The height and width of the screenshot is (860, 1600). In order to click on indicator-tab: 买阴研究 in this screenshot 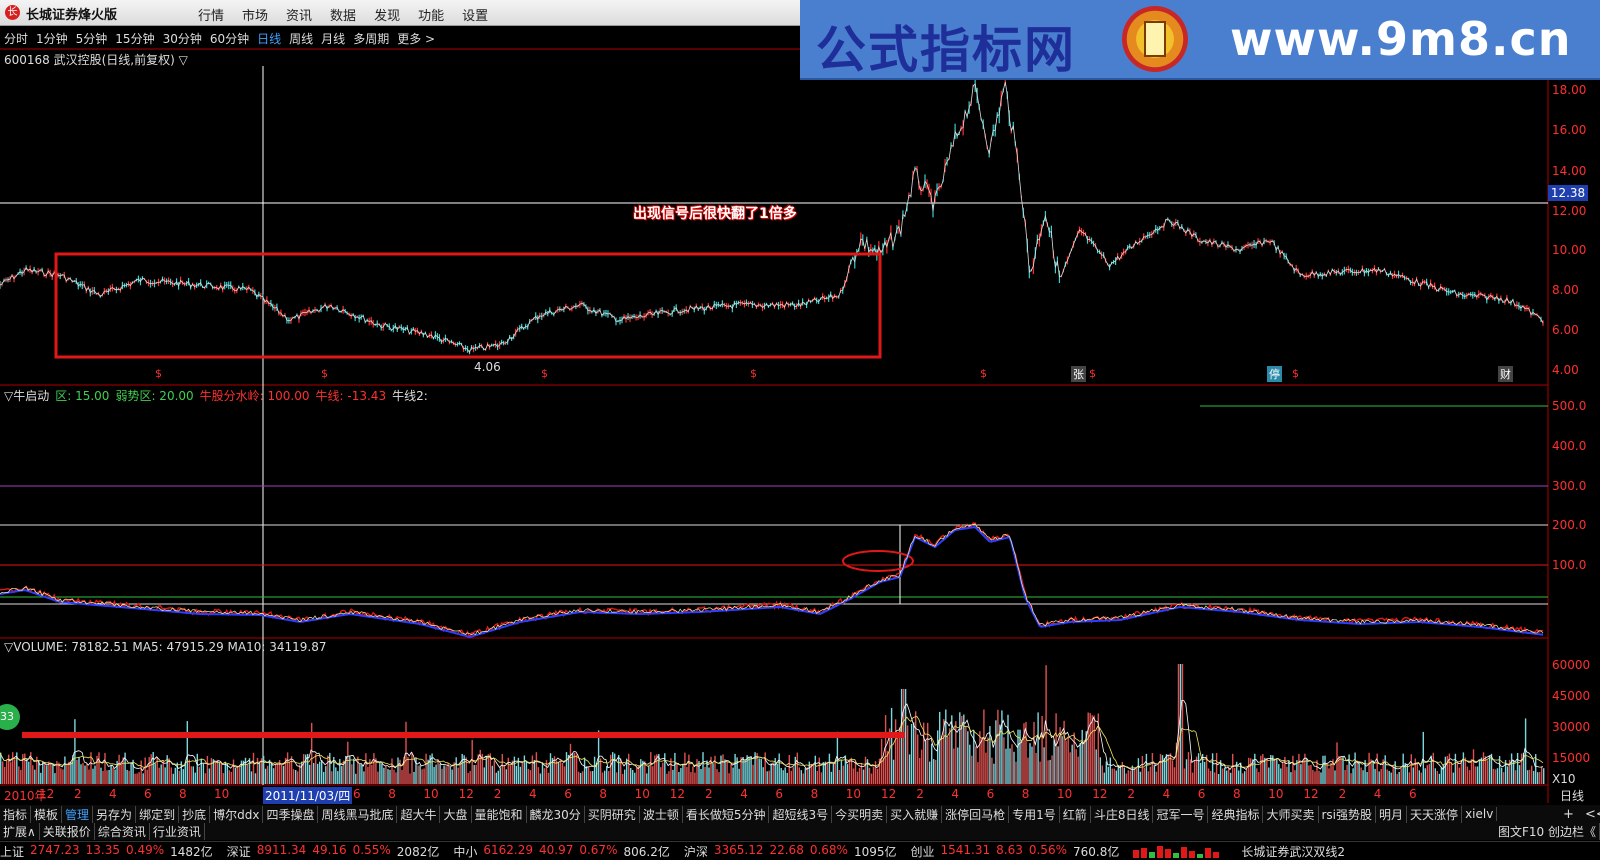, I will do `click(612, 814)`.